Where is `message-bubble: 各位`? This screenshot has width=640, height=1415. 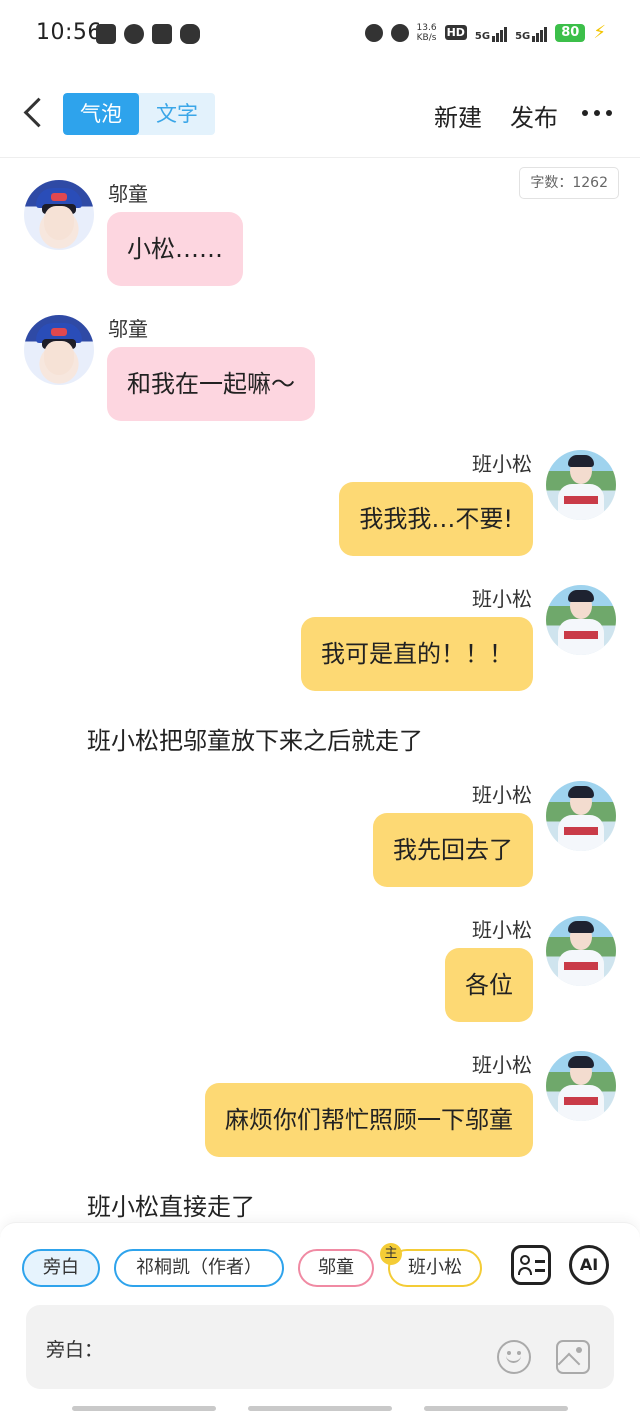 message-bubble: 各位 is located at coordinates (489, 985).